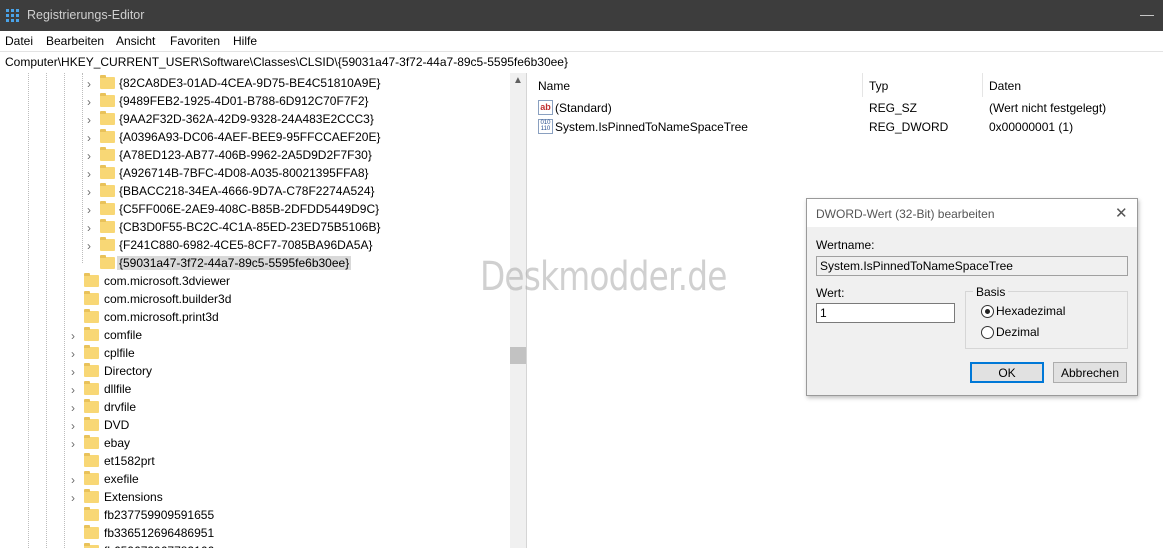 The width and height of the screenshot is (1163, 548). I want to click on tree-item: › {BBACC218-34EA-4666-9D7A-C78F2274A524}, so click(255, 191).